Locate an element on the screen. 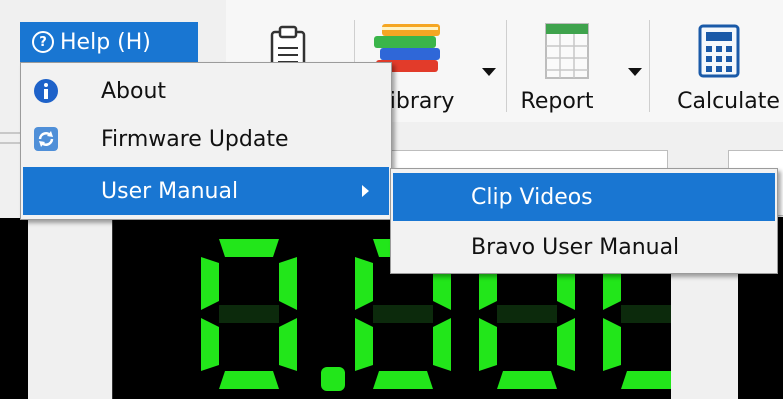  segment-a is located at coordinates (249, 248).